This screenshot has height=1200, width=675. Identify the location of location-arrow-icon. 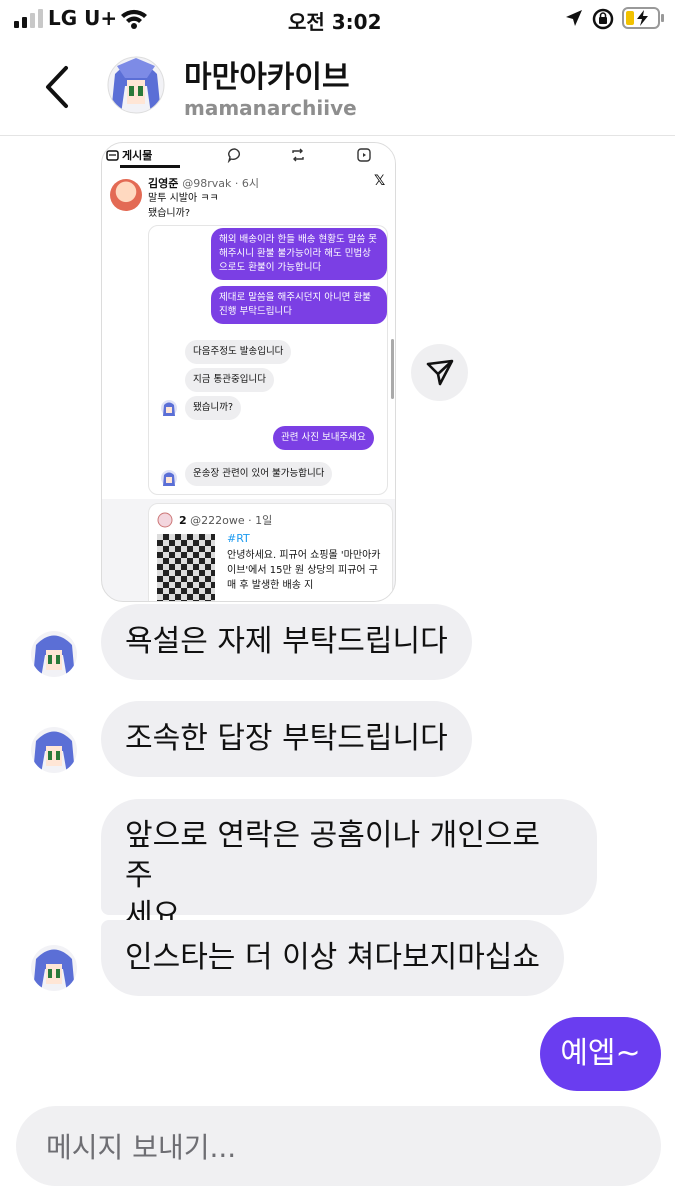
(574, 18).